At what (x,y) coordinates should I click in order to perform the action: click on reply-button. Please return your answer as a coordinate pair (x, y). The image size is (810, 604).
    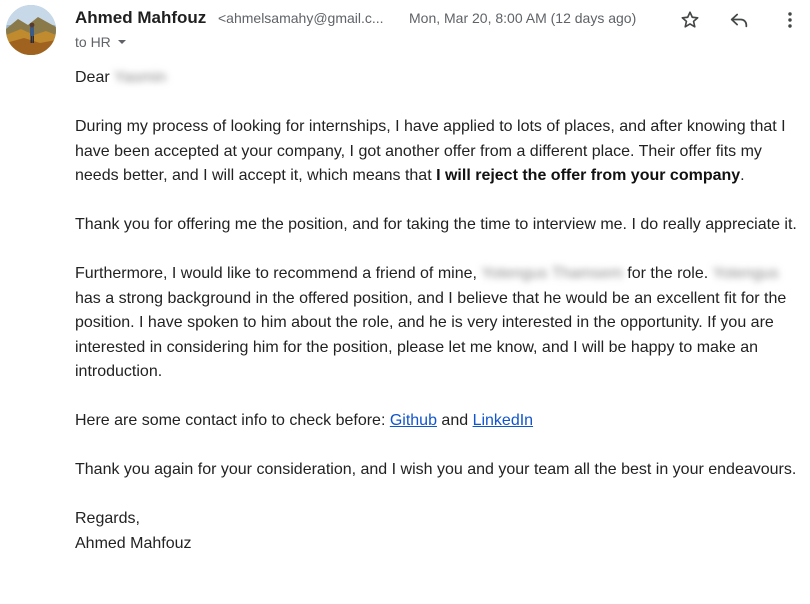
    Looking at the image, I should click on (739, 20).